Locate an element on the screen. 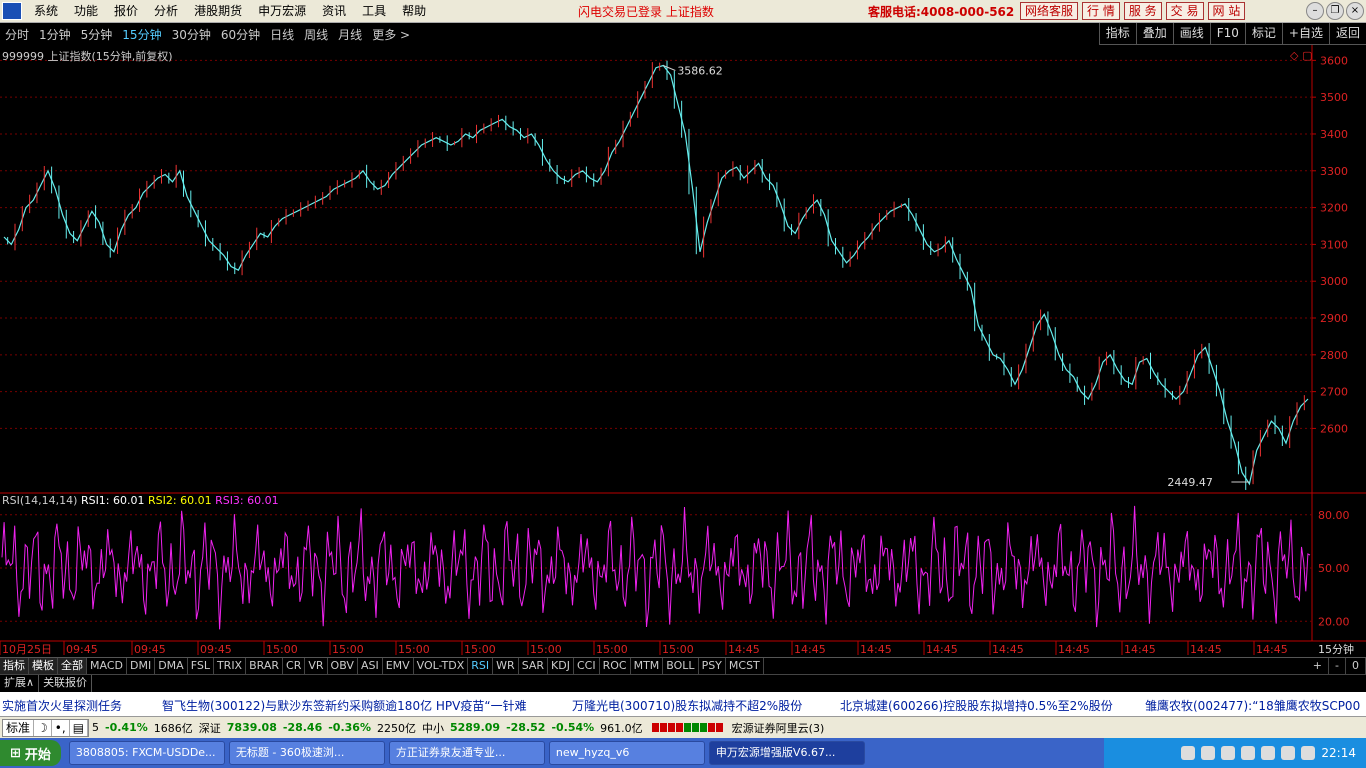 This screenshot has height=768, width=1366. keyboard-icon: ▤ is located at coordinates (79, 727).